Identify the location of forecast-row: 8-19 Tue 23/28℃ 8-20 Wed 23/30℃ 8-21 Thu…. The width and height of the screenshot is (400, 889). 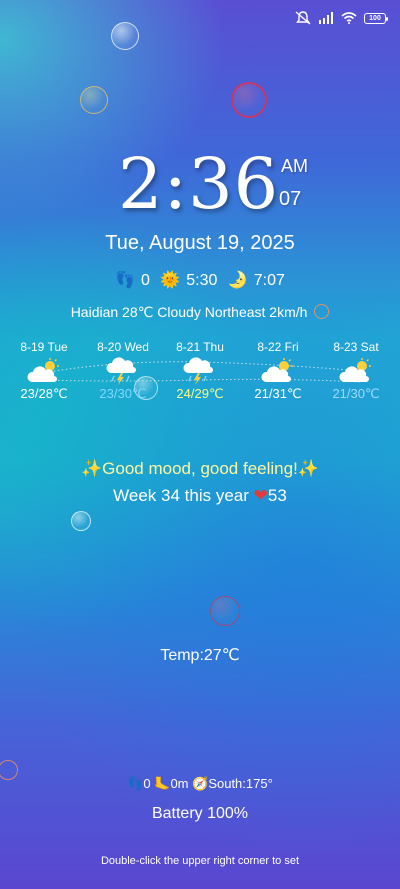
(200, 372).